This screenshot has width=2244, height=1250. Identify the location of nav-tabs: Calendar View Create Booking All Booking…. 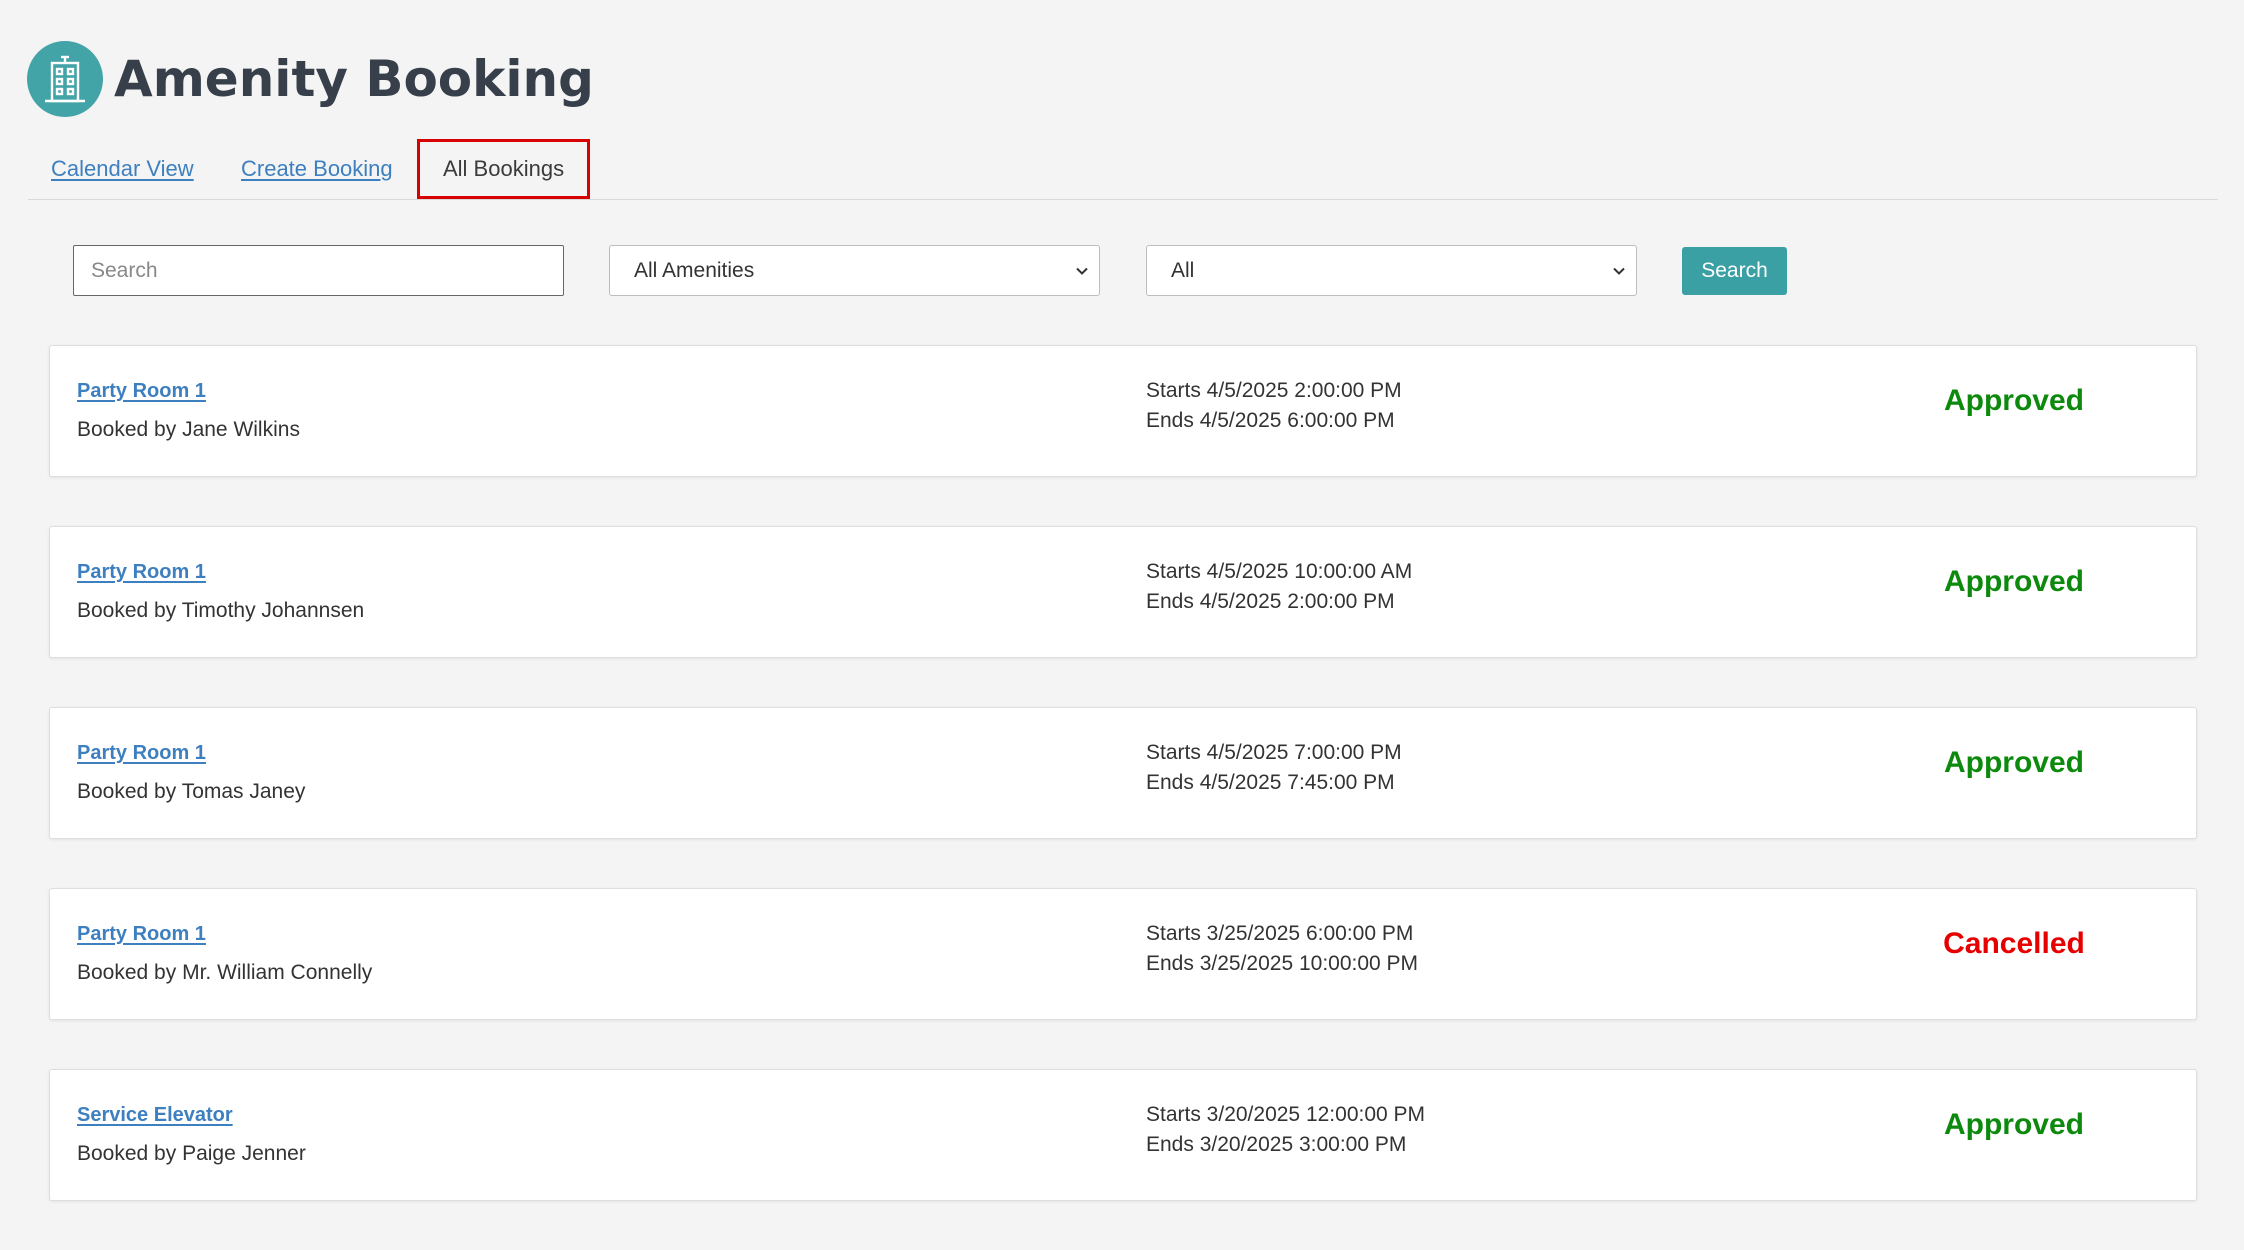
(1123, 169).